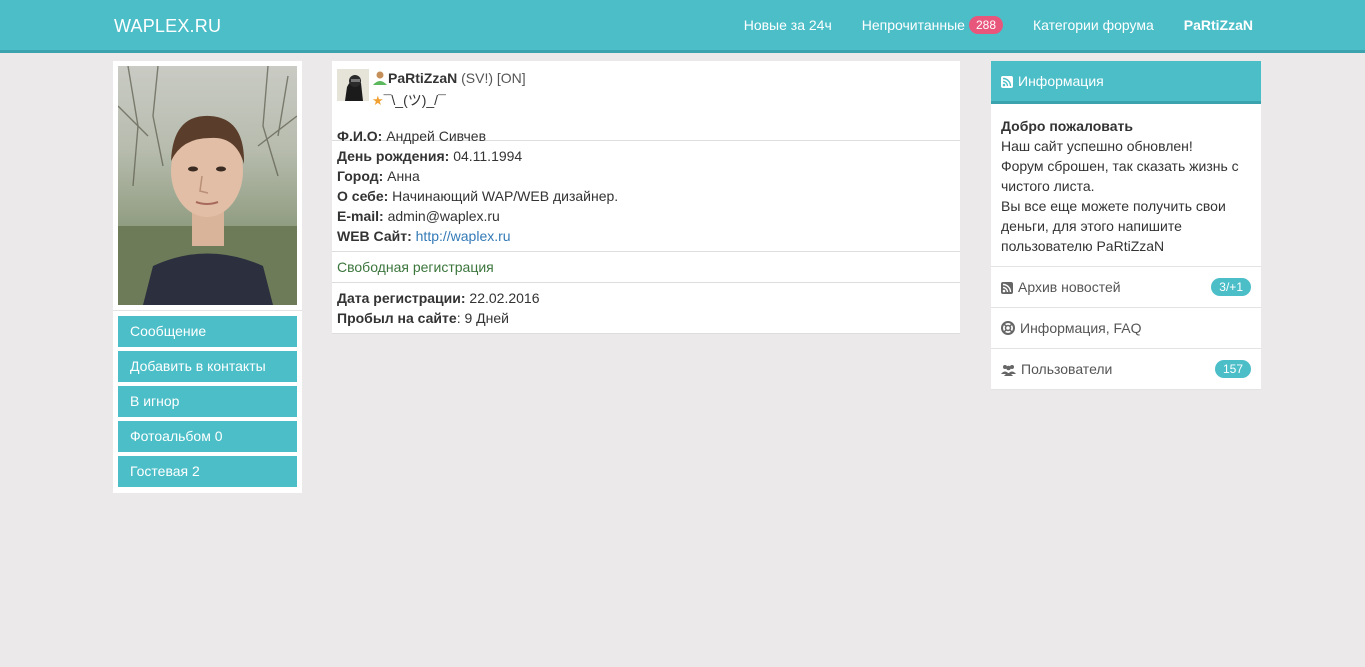 Image resolution: width=1365 pixels, height=667 pixels. I want to click on info-line: чистого листа., so click(1048, 186).